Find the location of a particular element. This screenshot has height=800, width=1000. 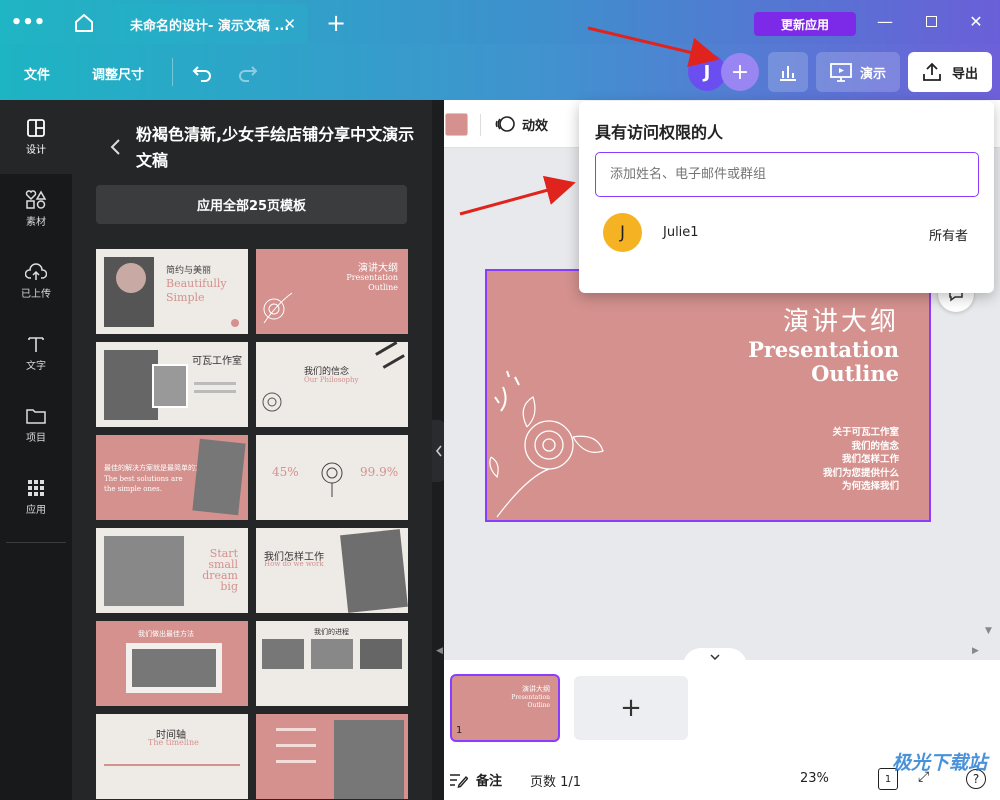

rail-label-projects: 项目 is located at coordinates (36, 438).